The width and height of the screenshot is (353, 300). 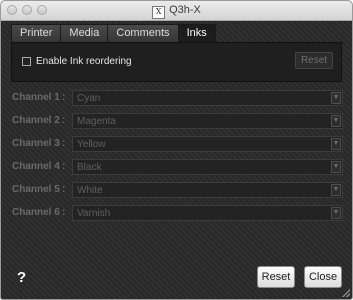 What do you see at coordinates (89, 98) in the screenshot?
I see `channel-value: Cyan` at bounding box center [89, 98].